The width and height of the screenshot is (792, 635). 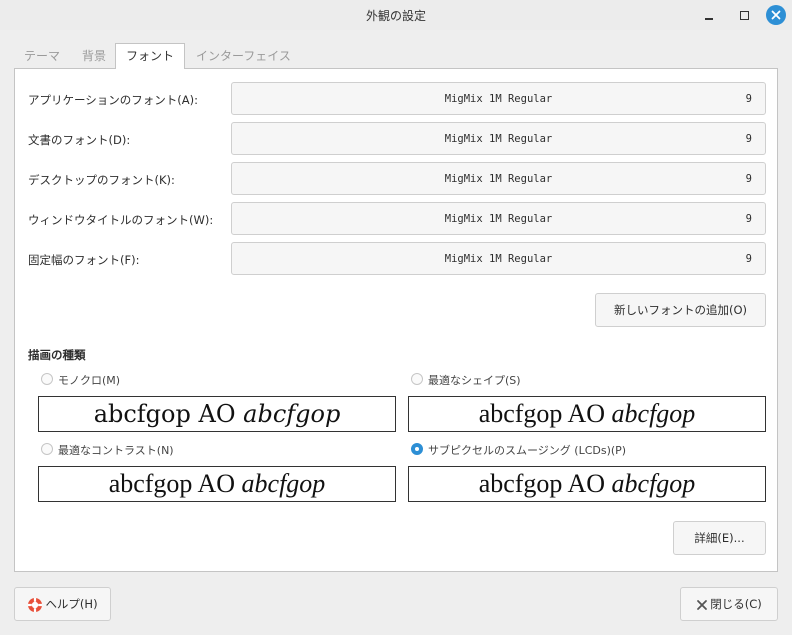 I want to click on window-title-font-label: ウィンドウタイトルのフォント(W):, so click(x=121, y=220).